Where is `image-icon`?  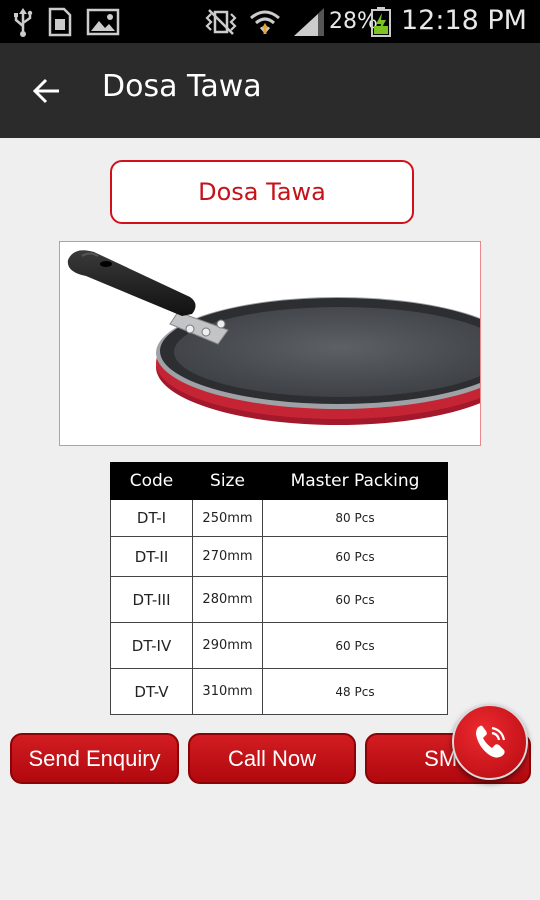
image-icon is located at coordinates (103, 22).